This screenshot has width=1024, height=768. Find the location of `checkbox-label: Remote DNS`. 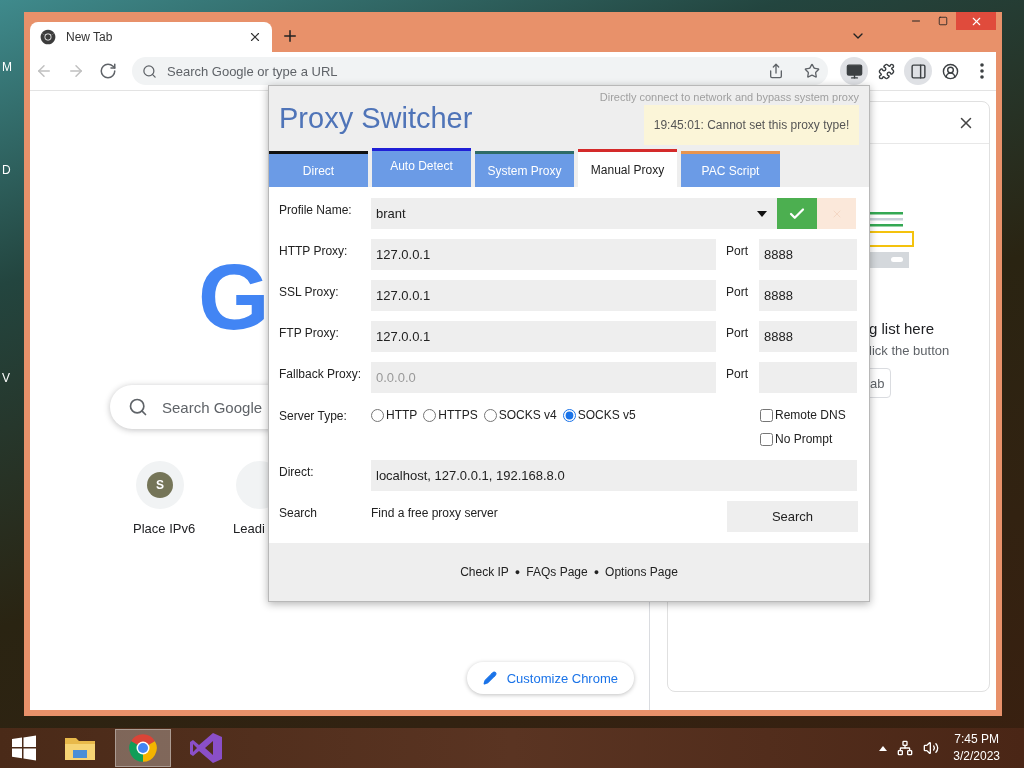

checkbox-label: Remote DNS is located at coordinates (810, 415).